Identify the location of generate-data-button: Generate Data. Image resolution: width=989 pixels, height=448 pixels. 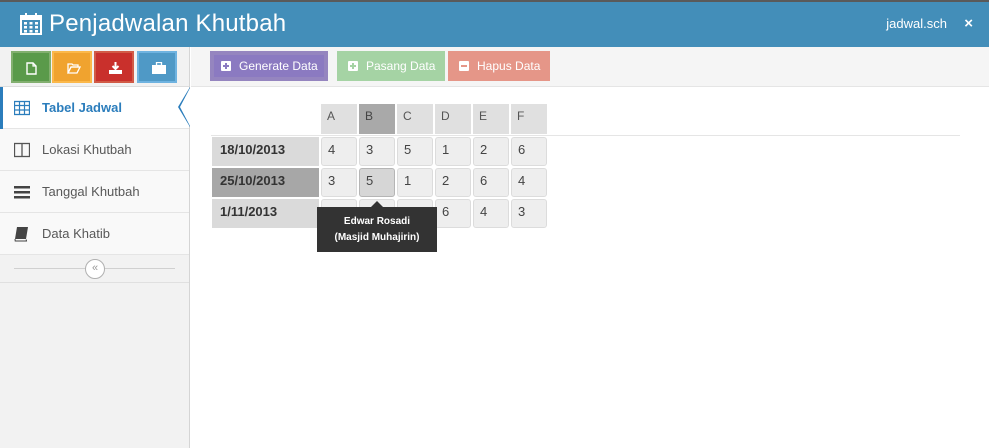
(269, 66).